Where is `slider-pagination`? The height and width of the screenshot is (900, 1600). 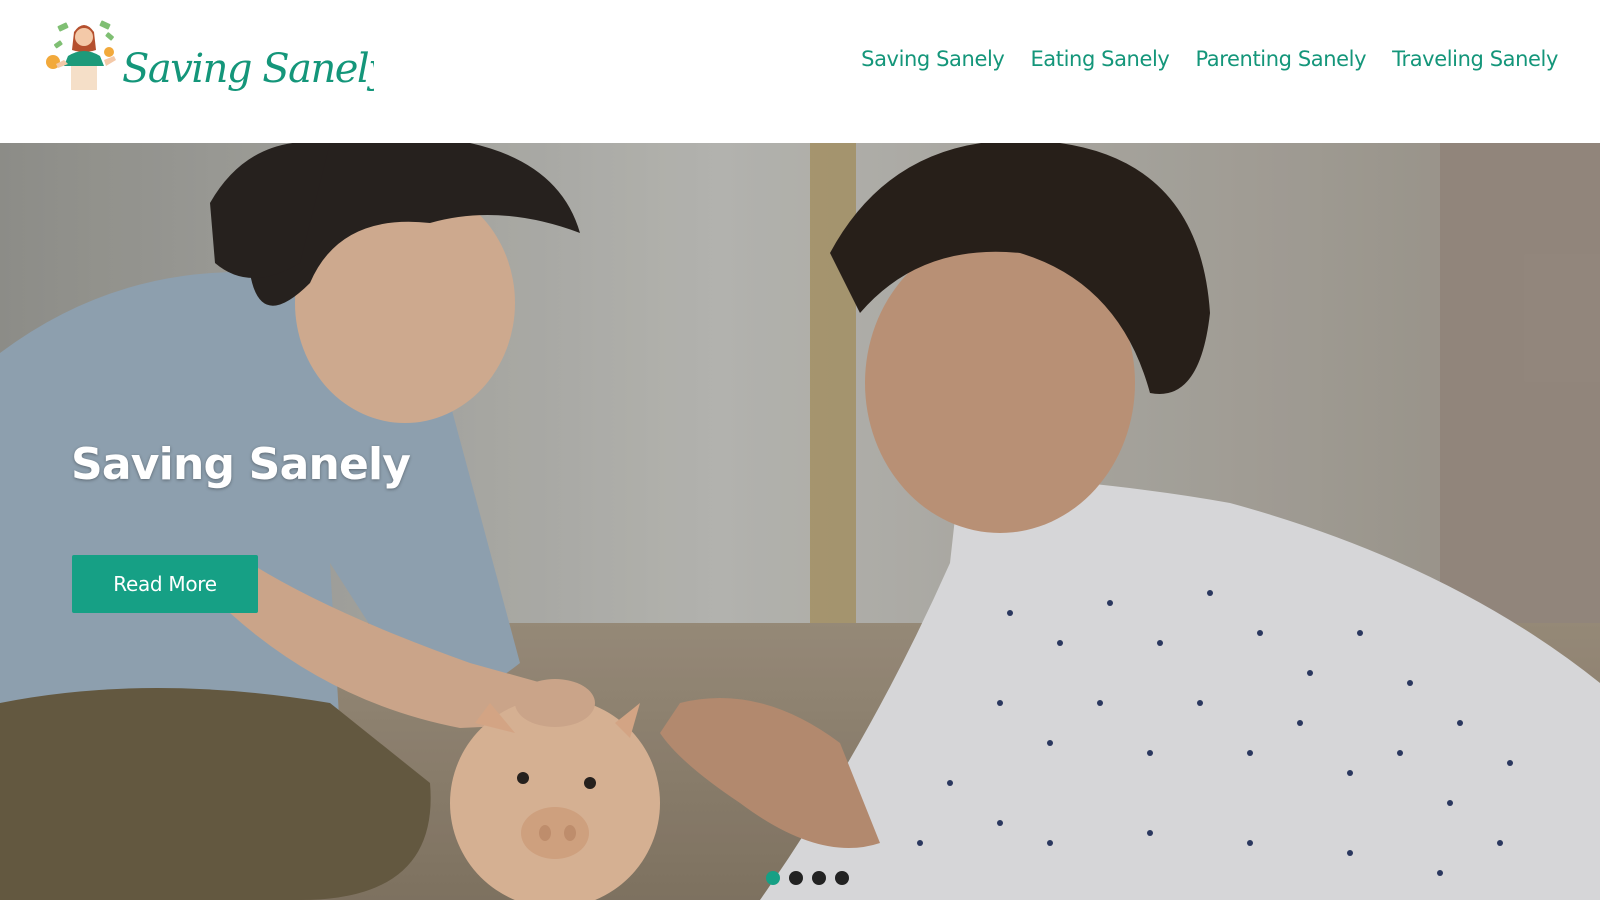 slider-pagination is located at coordinates (807, 878).